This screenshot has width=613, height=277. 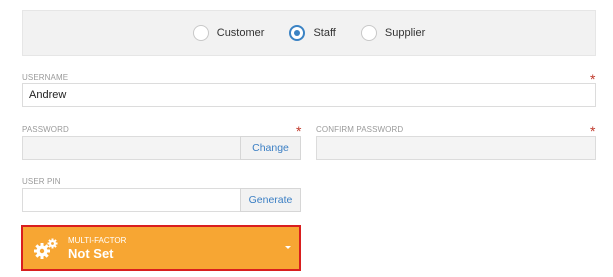 I want to click on radio-label-supplier: Supplier, so click(x=405, y=33).